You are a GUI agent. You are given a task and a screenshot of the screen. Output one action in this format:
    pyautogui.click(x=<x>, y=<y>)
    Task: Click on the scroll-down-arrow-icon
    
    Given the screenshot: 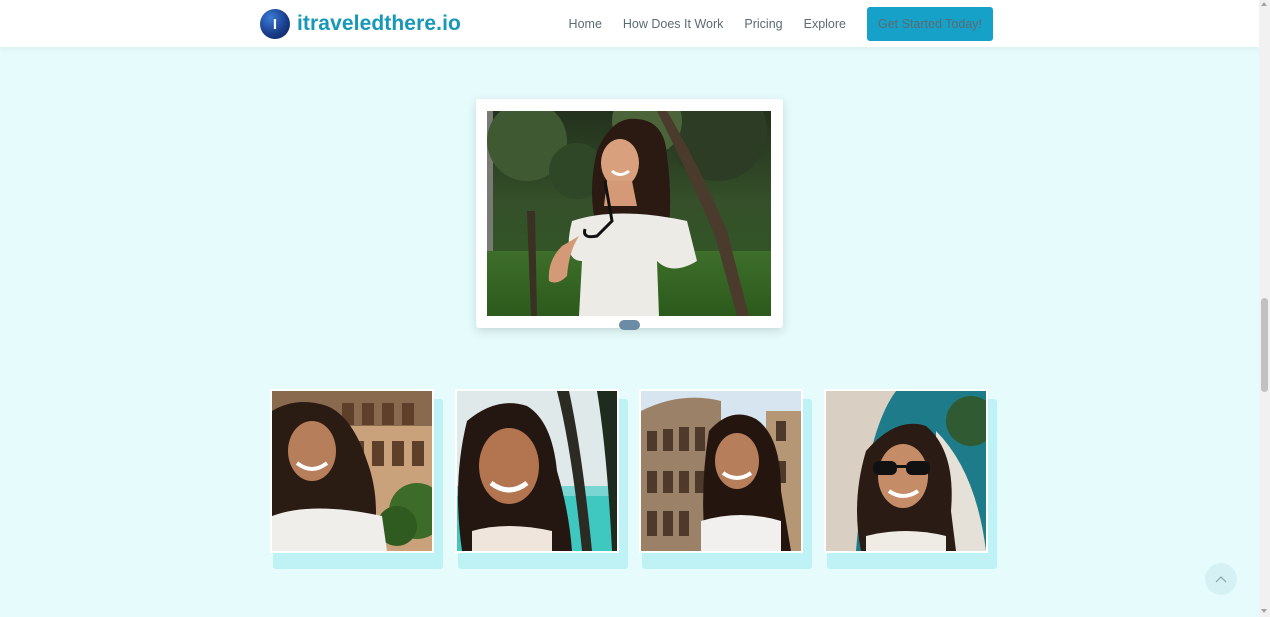 What is the action you would take?
    pyautogui.click(x=1264, y=611)
    